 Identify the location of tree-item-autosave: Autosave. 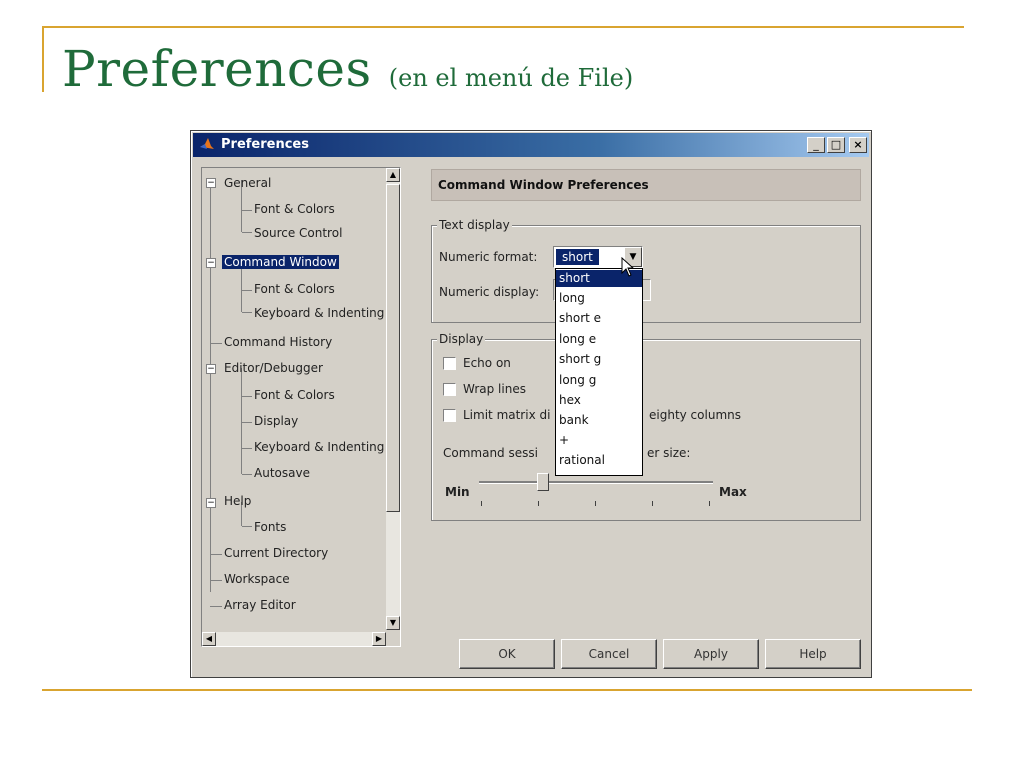
(282, 473).